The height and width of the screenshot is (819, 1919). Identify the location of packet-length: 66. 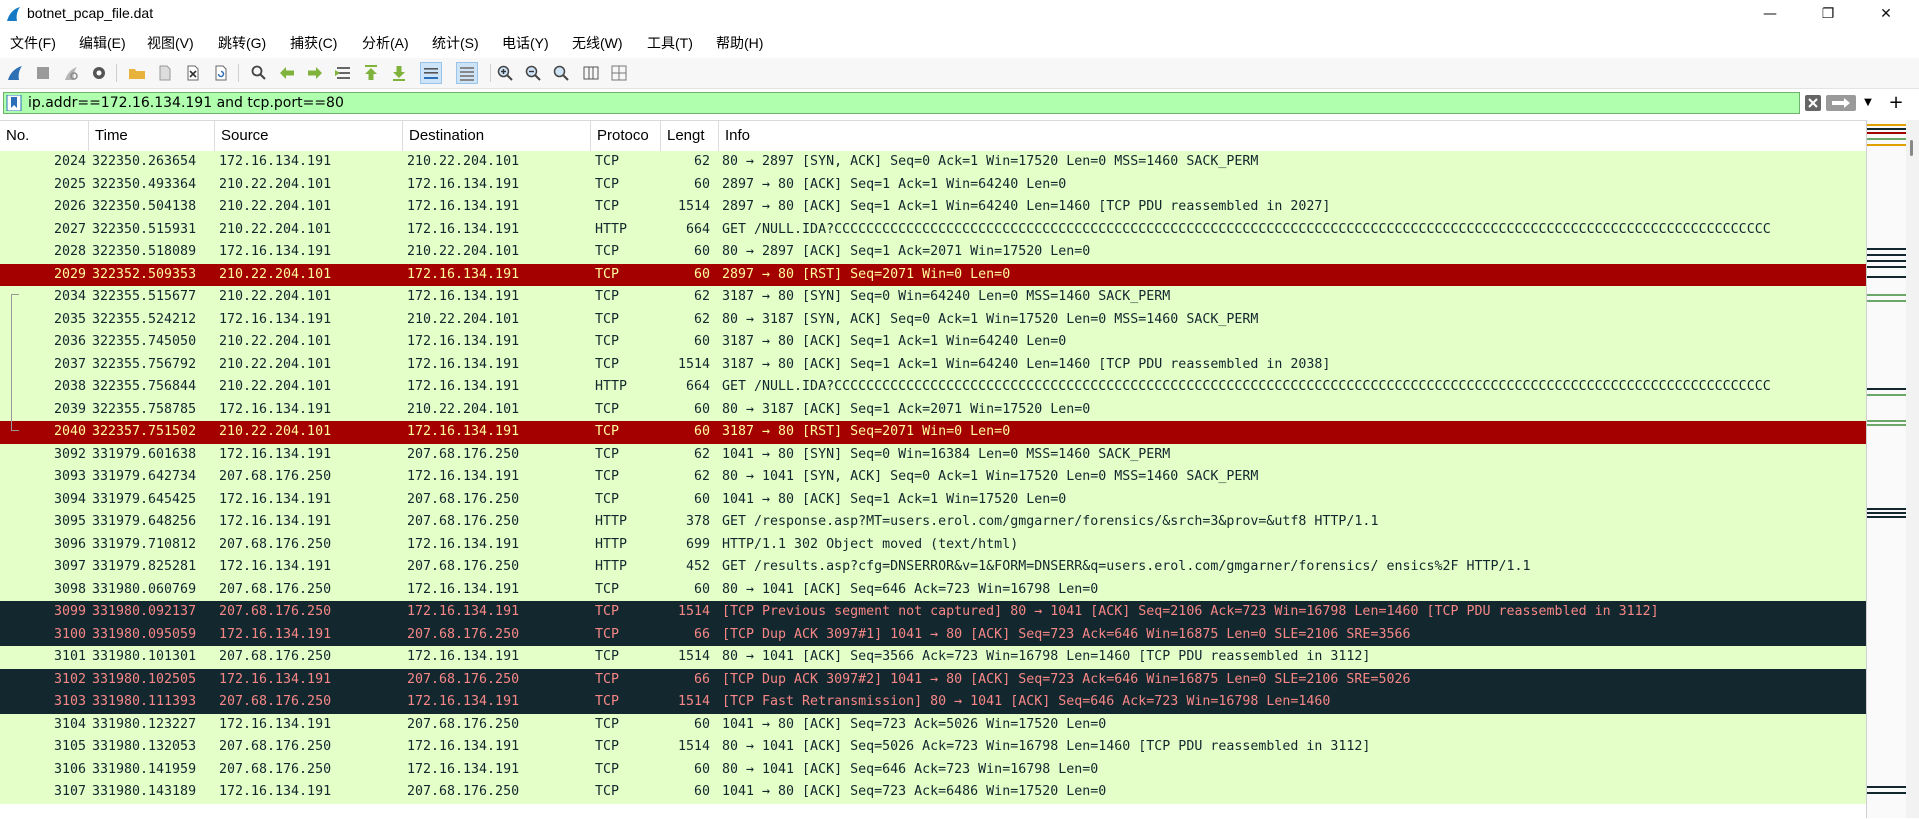
(701, 634).